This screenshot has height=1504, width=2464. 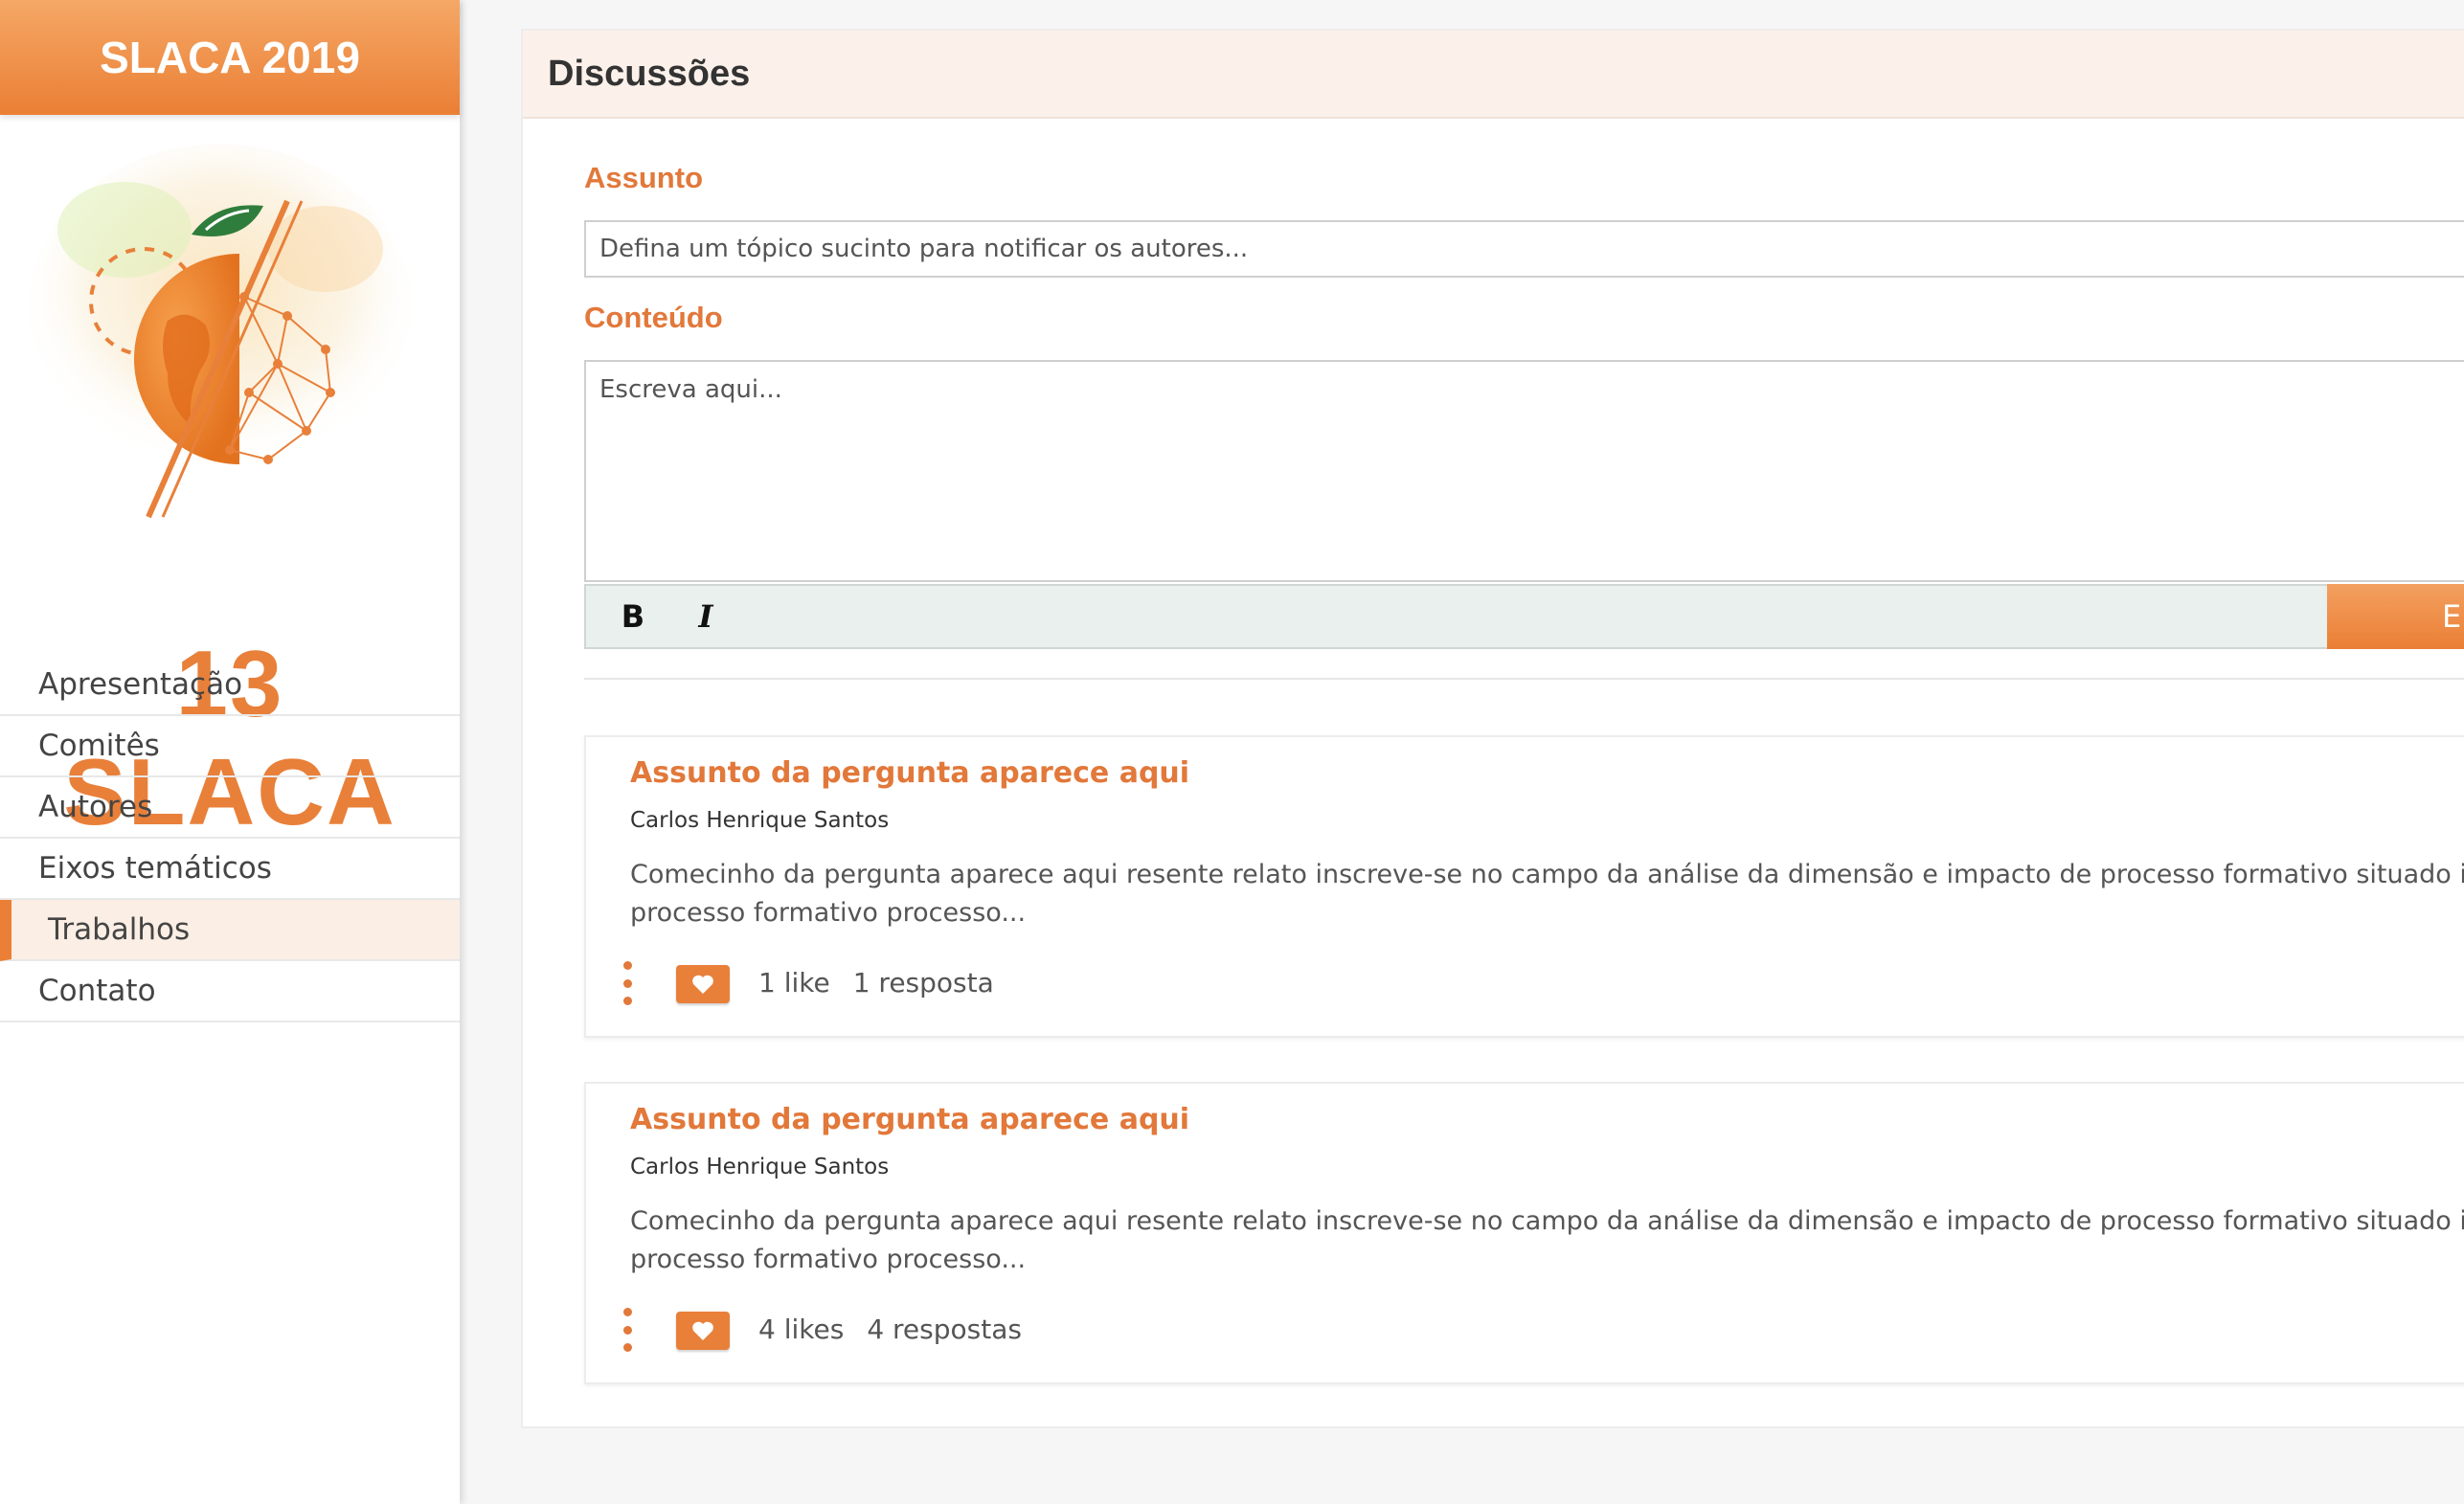 I want to click on replies-count: 4 respostas, so click(x=944, y=1329).